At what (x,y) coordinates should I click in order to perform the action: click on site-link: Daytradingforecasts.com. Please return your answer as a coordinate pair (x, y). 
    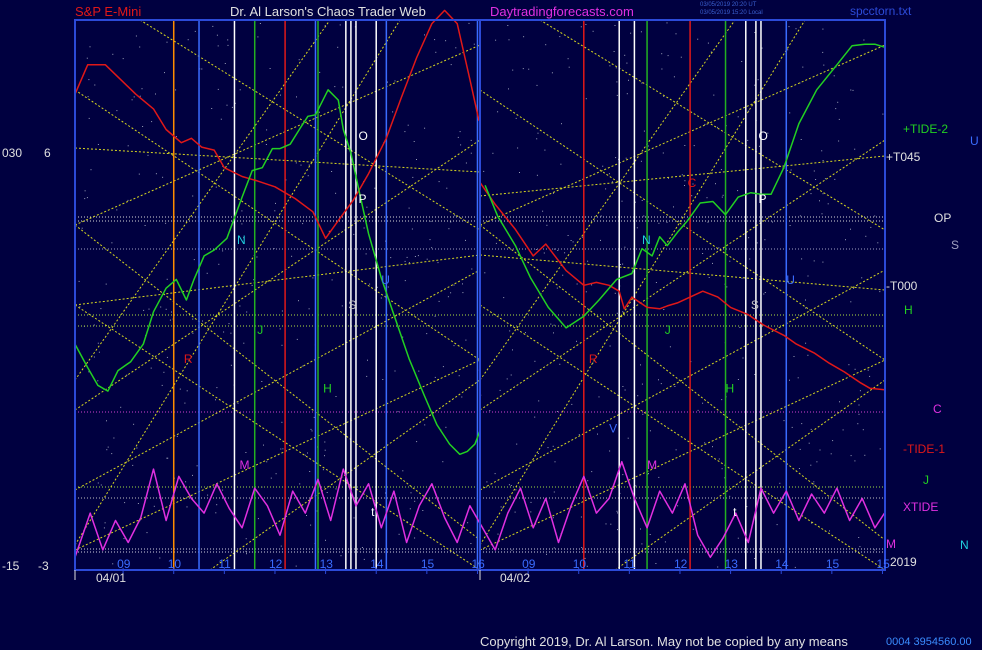
    Looking at the image, I should click on (562, 11).